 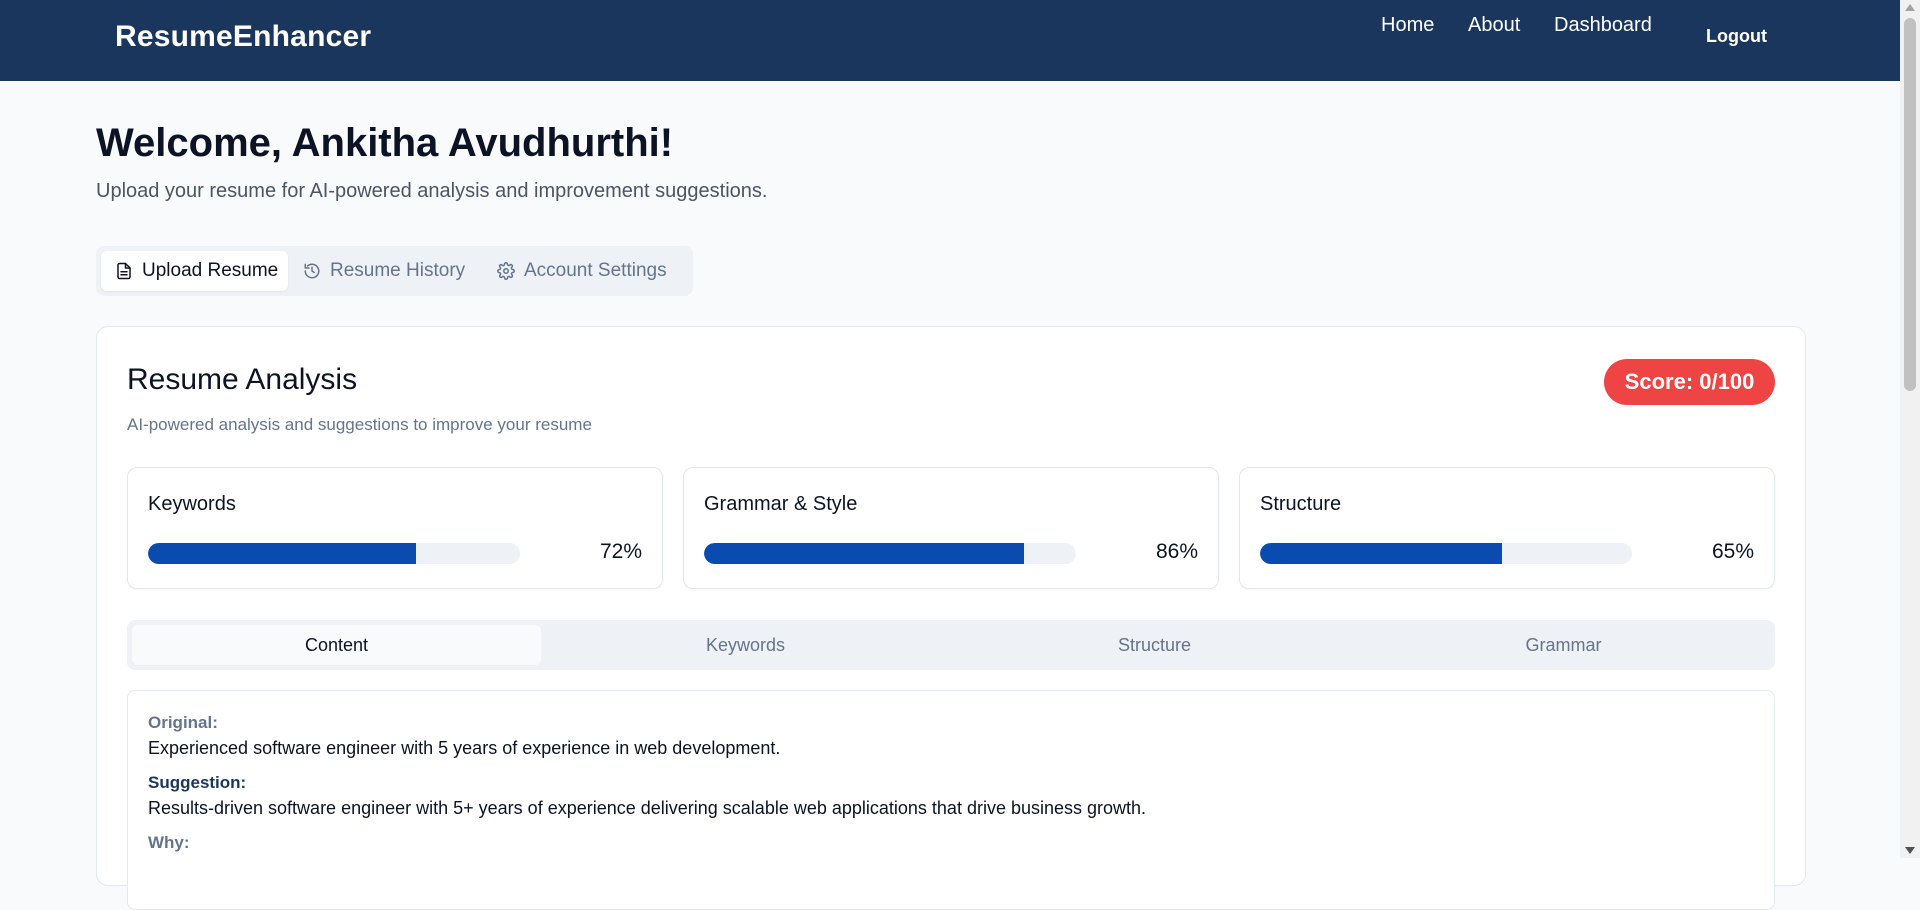 I want to click on metric-card-structure: Structure 65%, so click(x=1507, y=528).